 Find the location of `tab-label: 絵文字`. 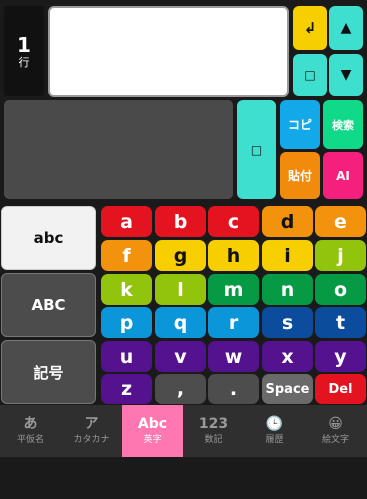

tab-label: 絵文字 is located at coordinates (335, 440).